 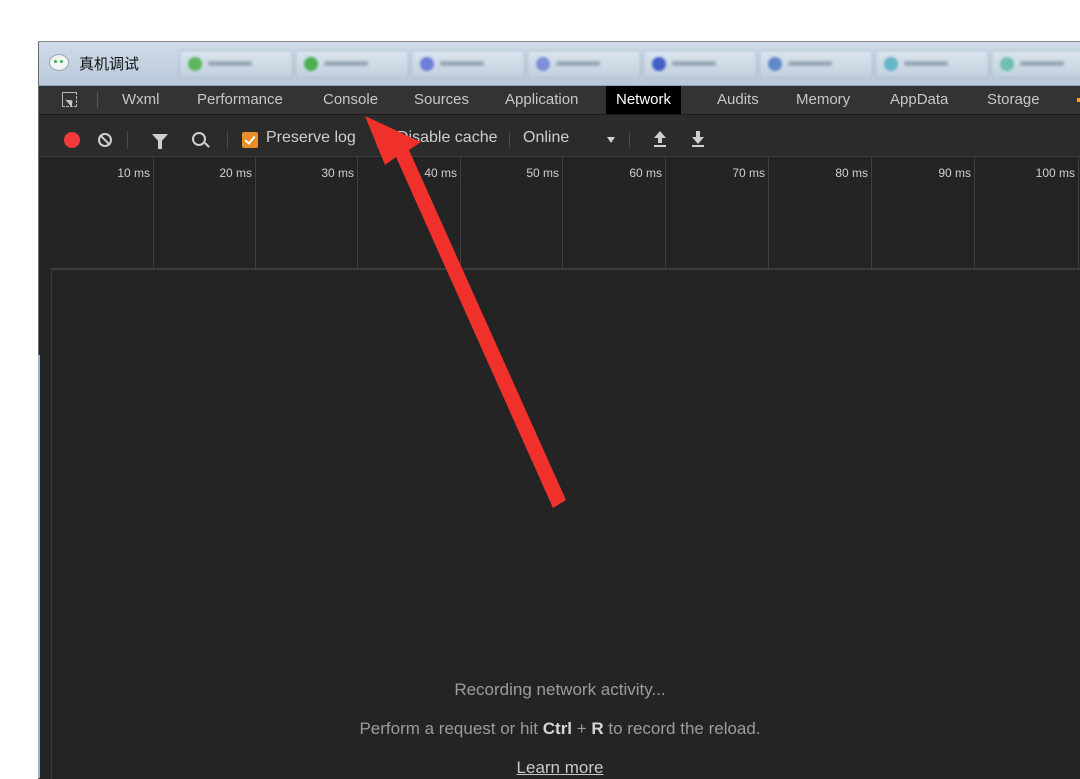 I want to click on timeline-tick: 80 ms, so click(x=820, y=212).